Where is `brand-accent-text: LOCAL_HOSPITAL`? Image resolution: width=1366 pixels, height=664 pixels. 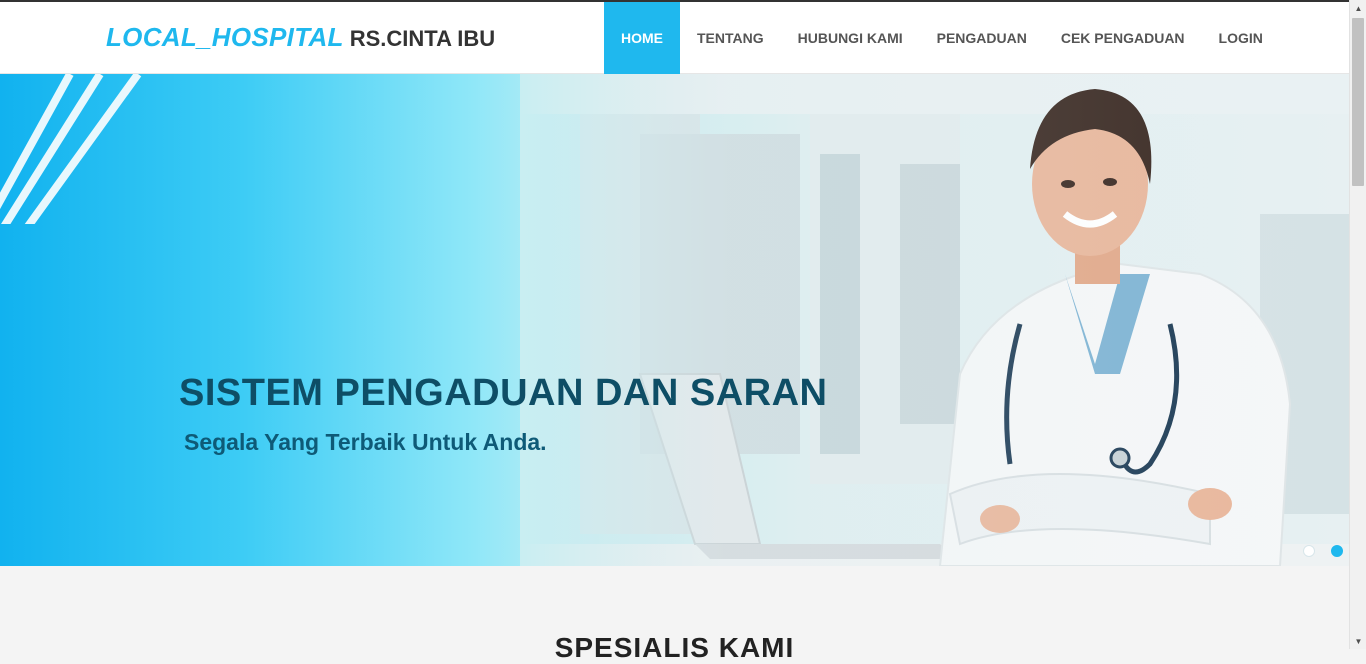 brand-accent-text: LOCAL_HOSPITAL is located at coordinates (225, 37).